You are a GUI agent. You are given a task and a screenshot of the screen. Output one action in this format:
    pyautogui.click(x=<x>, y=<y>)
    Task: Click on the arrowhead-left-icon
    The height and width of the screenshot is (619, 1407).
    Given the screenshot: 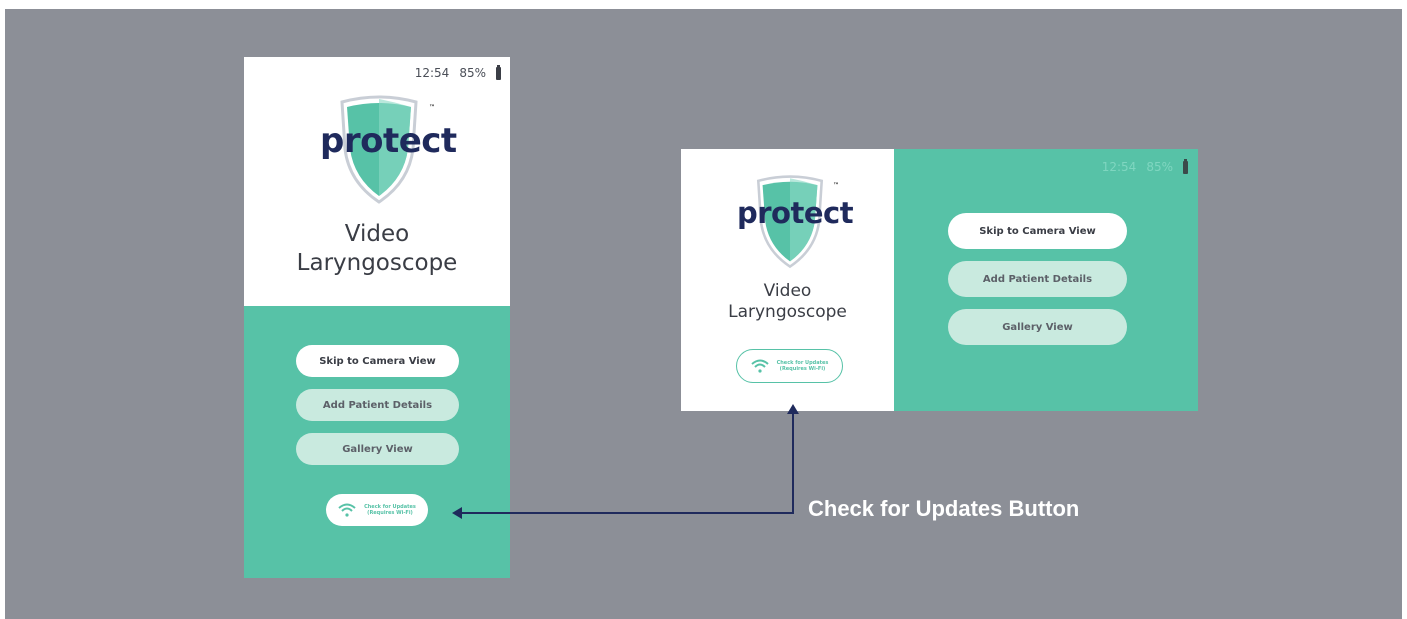 What is the action you would take?
    pyautogui.click(x=457, y=513)
    